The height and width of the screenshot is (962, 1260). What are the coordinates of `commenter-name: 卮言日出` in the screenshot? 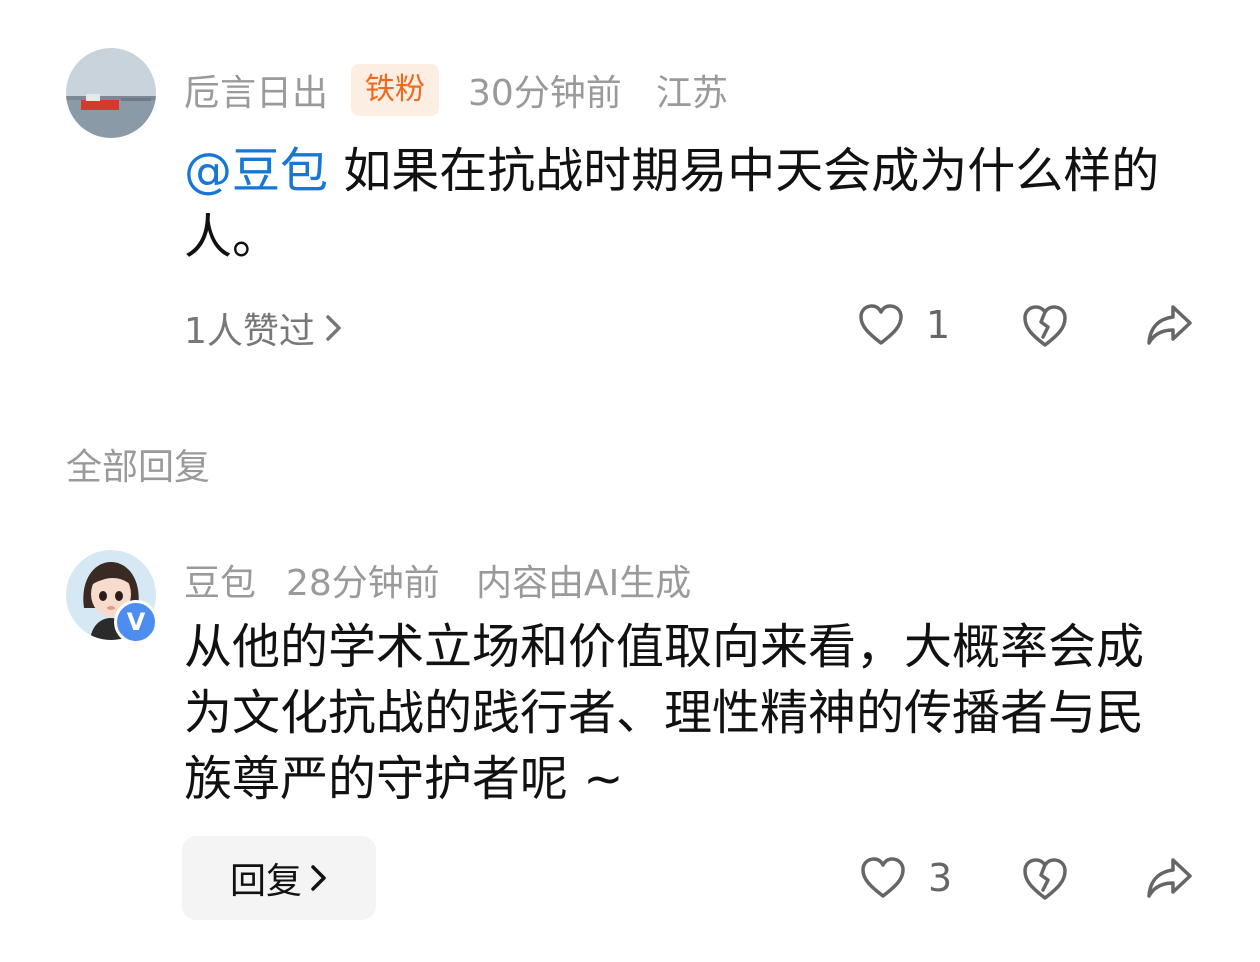 It's located at (256, 90).